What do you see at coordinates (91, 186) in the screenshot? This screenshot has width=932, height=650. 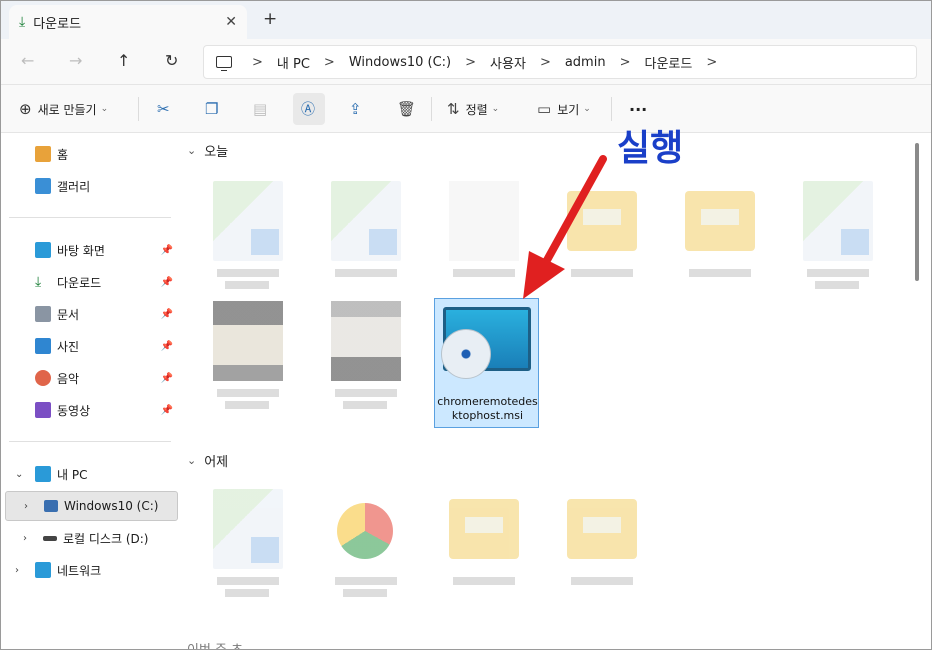 I see `sidebar-item-gallery: 갤러리` at bounding box center [91, 186].